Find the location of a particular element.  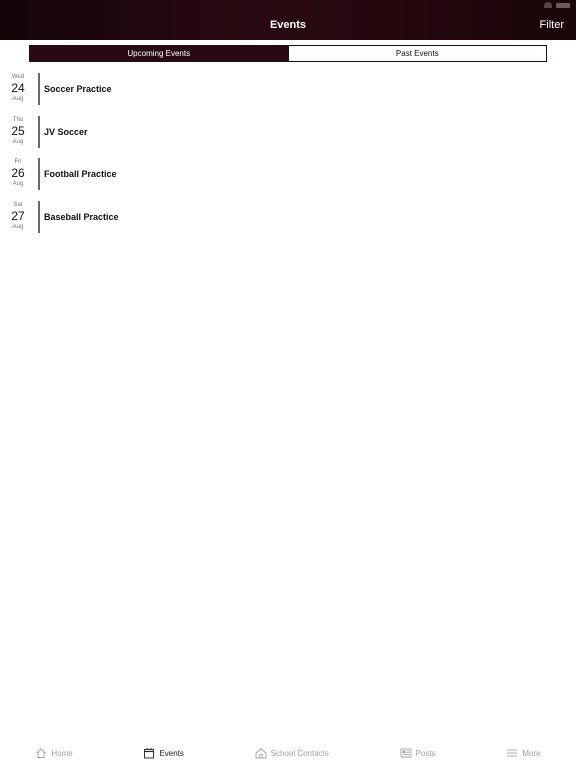

event-row: Thu 25 Aug JV Soccer is located at coordinates (288, 136).